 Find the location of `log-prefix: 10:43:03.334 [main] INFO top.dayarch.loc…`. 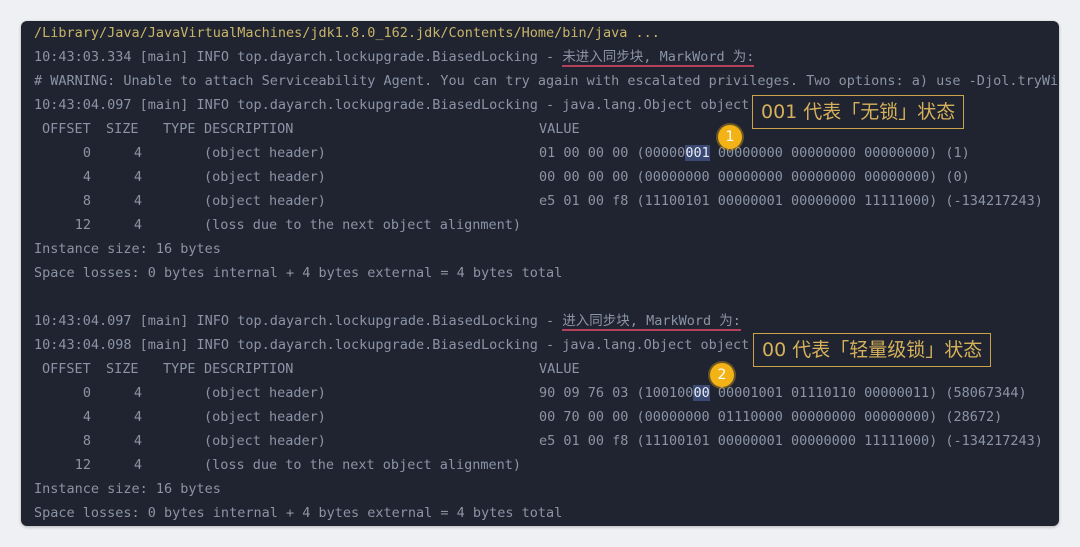

log-prefix: 10:43:03.334 [main] INFO top.dayarch.loc… is located at coordinates (298, 57).